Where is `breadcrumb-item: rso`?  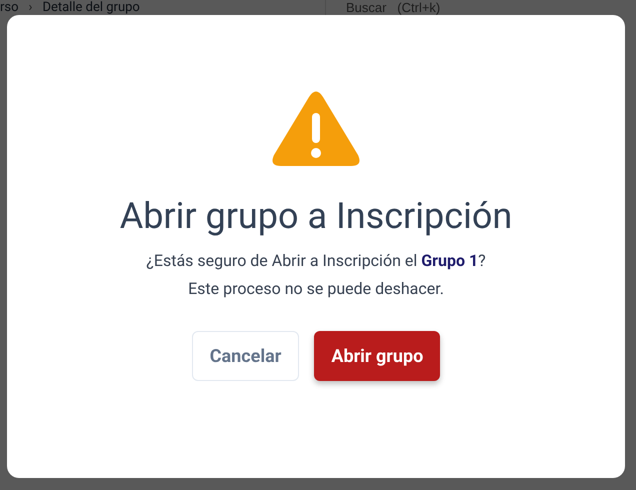 breadcrumb-item: rso is located at coordinates (9, 7).